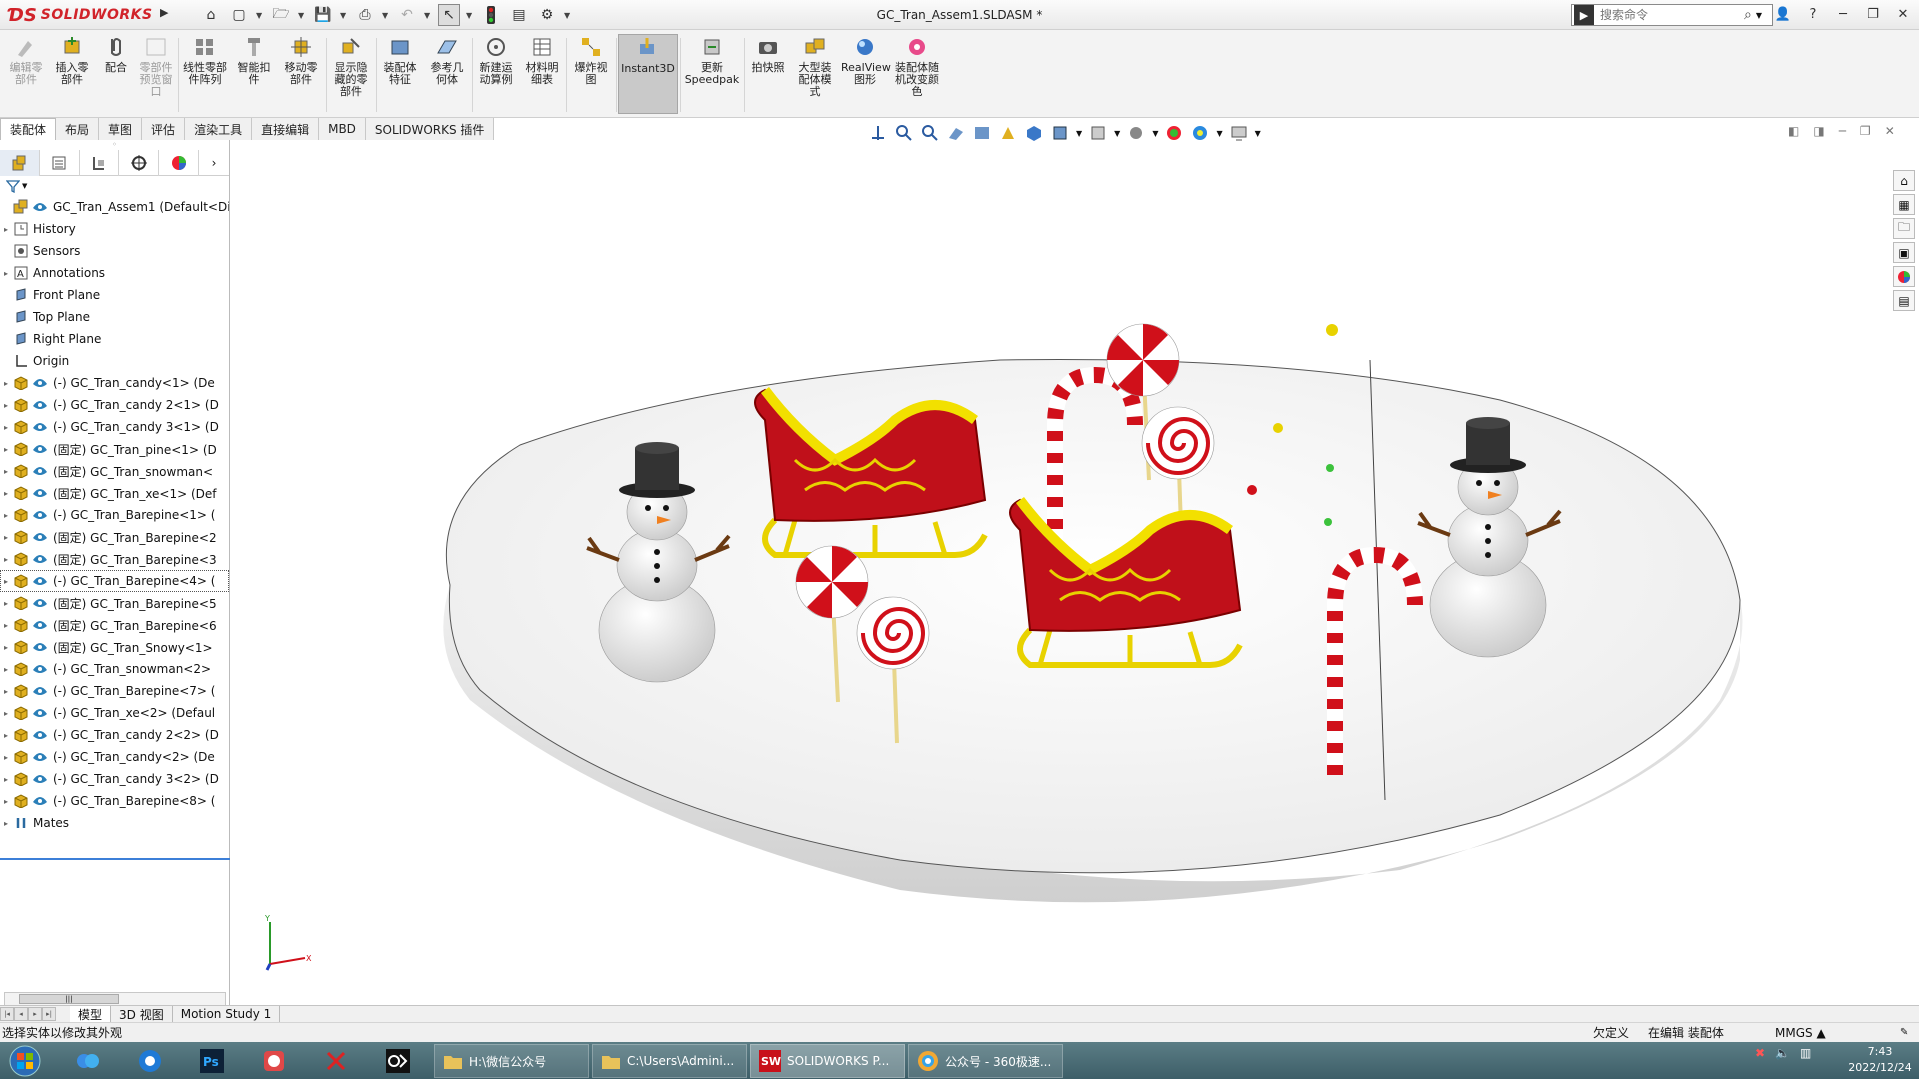 This screenshot has width=1919, height=1079. Describe the element at coordinates (1805, 1053) in the screenshot. I see `network-icon: ▥` at that location.